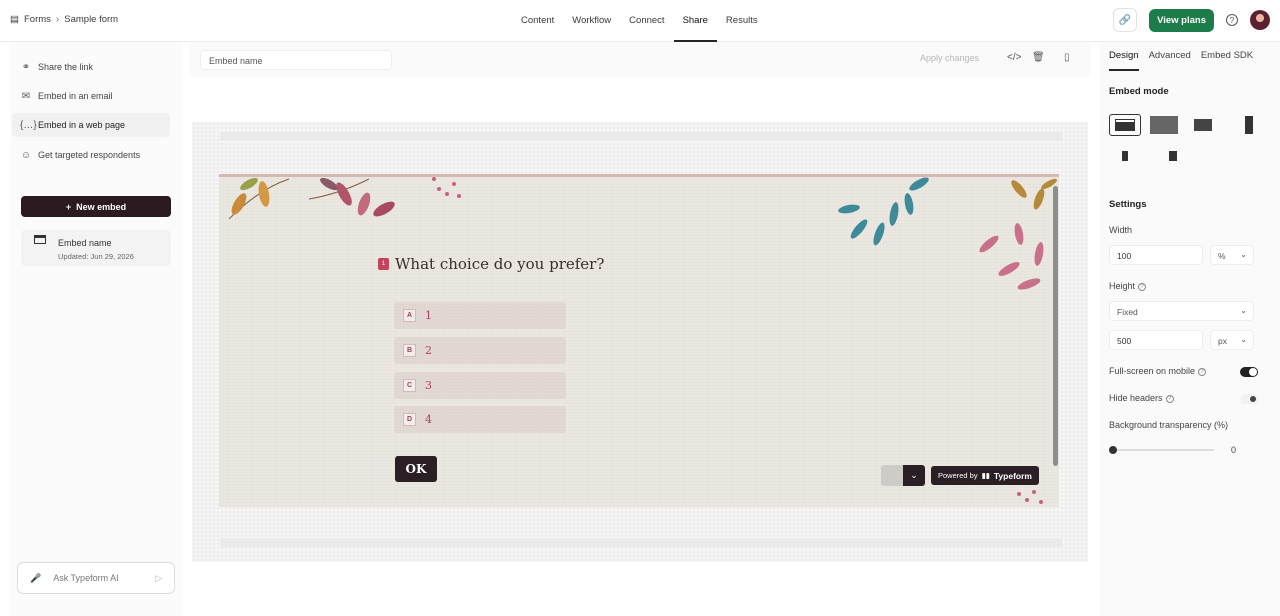  I want to click on slider-mode-icon, so click(1249, 125).